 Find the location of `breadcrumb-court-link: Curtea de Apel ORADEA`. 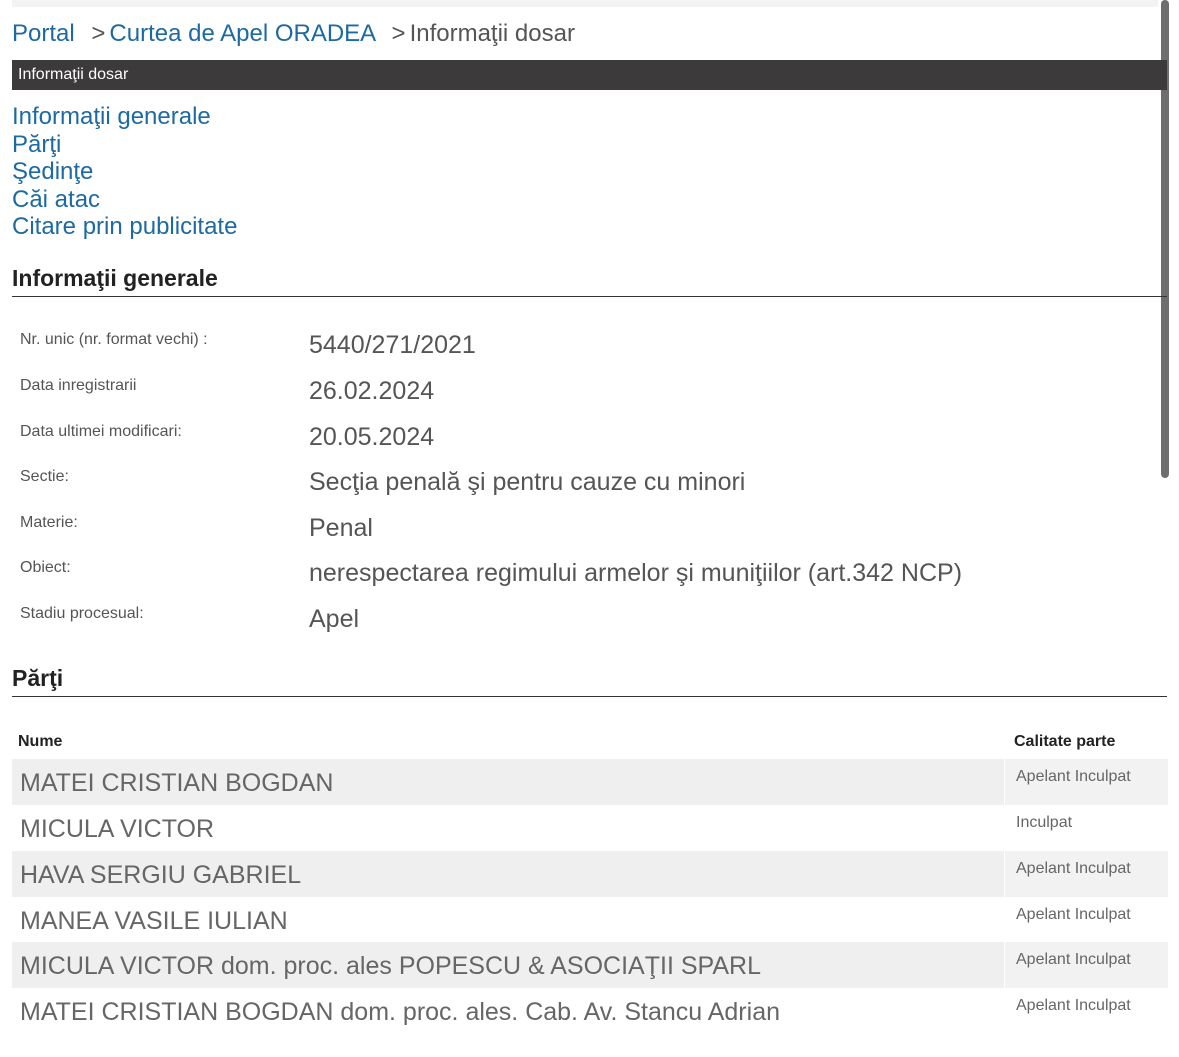

breadcrumb-court-link: Curtea de Apel ORADEA is located at coordinates (241, 33).